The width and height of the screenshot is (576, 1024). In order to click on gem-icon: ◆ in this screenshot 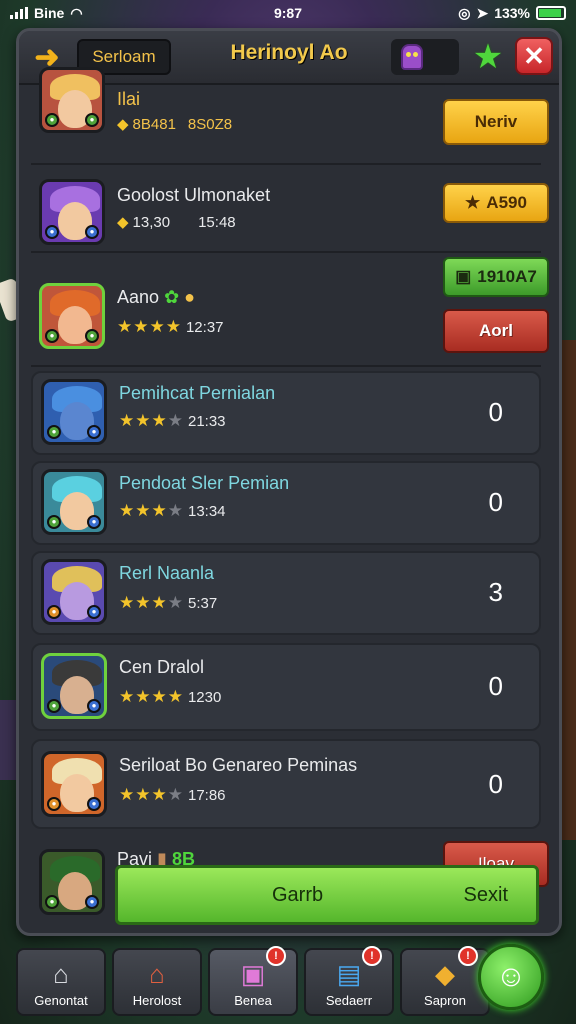, I will do `click(123, 222)`.